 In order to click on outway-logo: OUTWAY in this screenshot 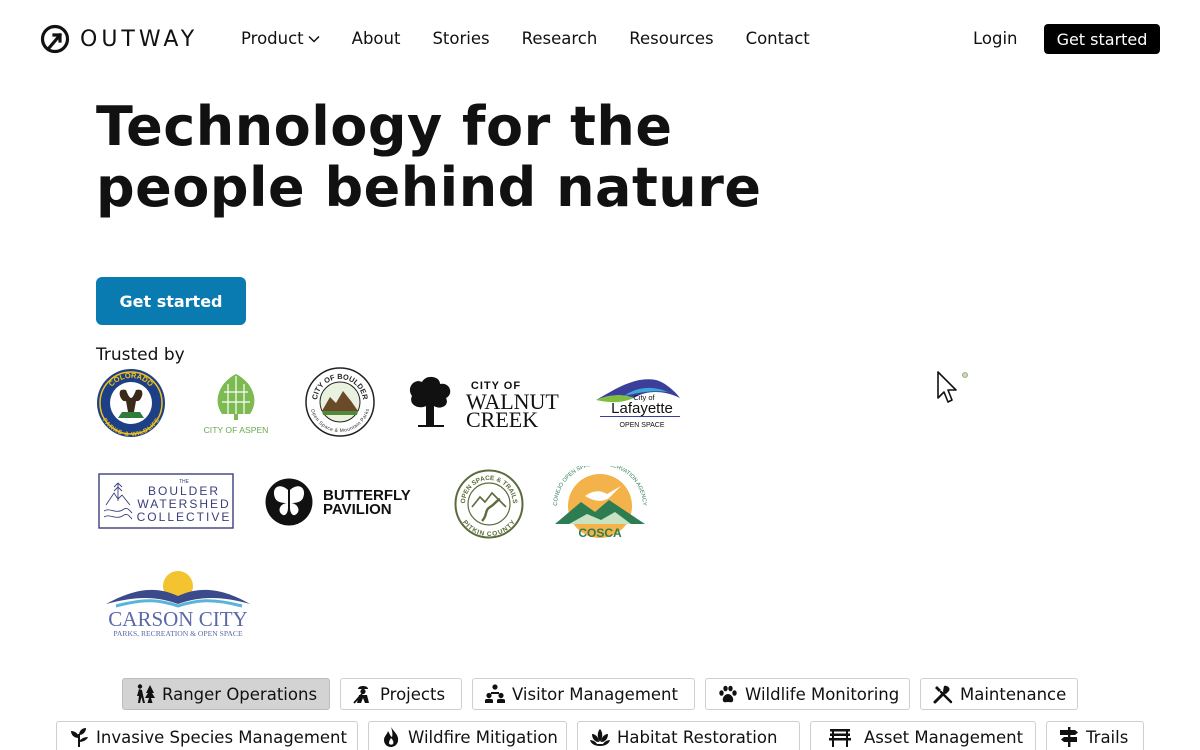, I will do `click(119, 39)`.